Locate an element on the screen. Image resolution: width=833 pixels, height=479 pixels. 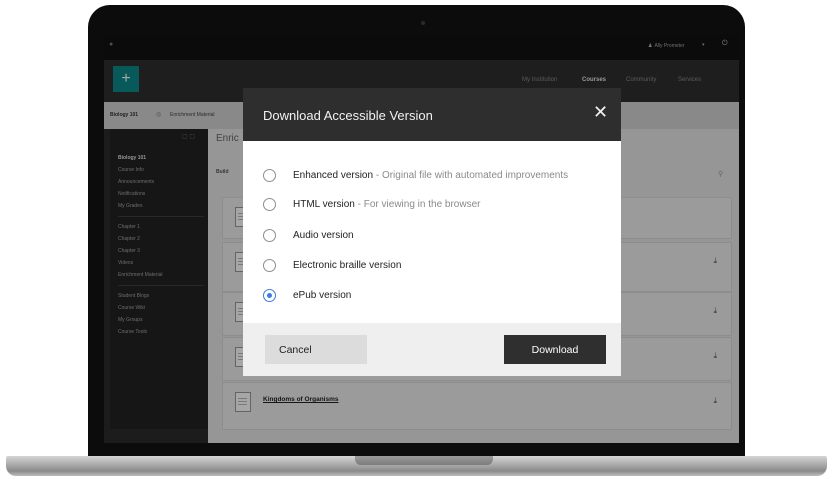
radio-button-selected is located at coordinates (269, 295).